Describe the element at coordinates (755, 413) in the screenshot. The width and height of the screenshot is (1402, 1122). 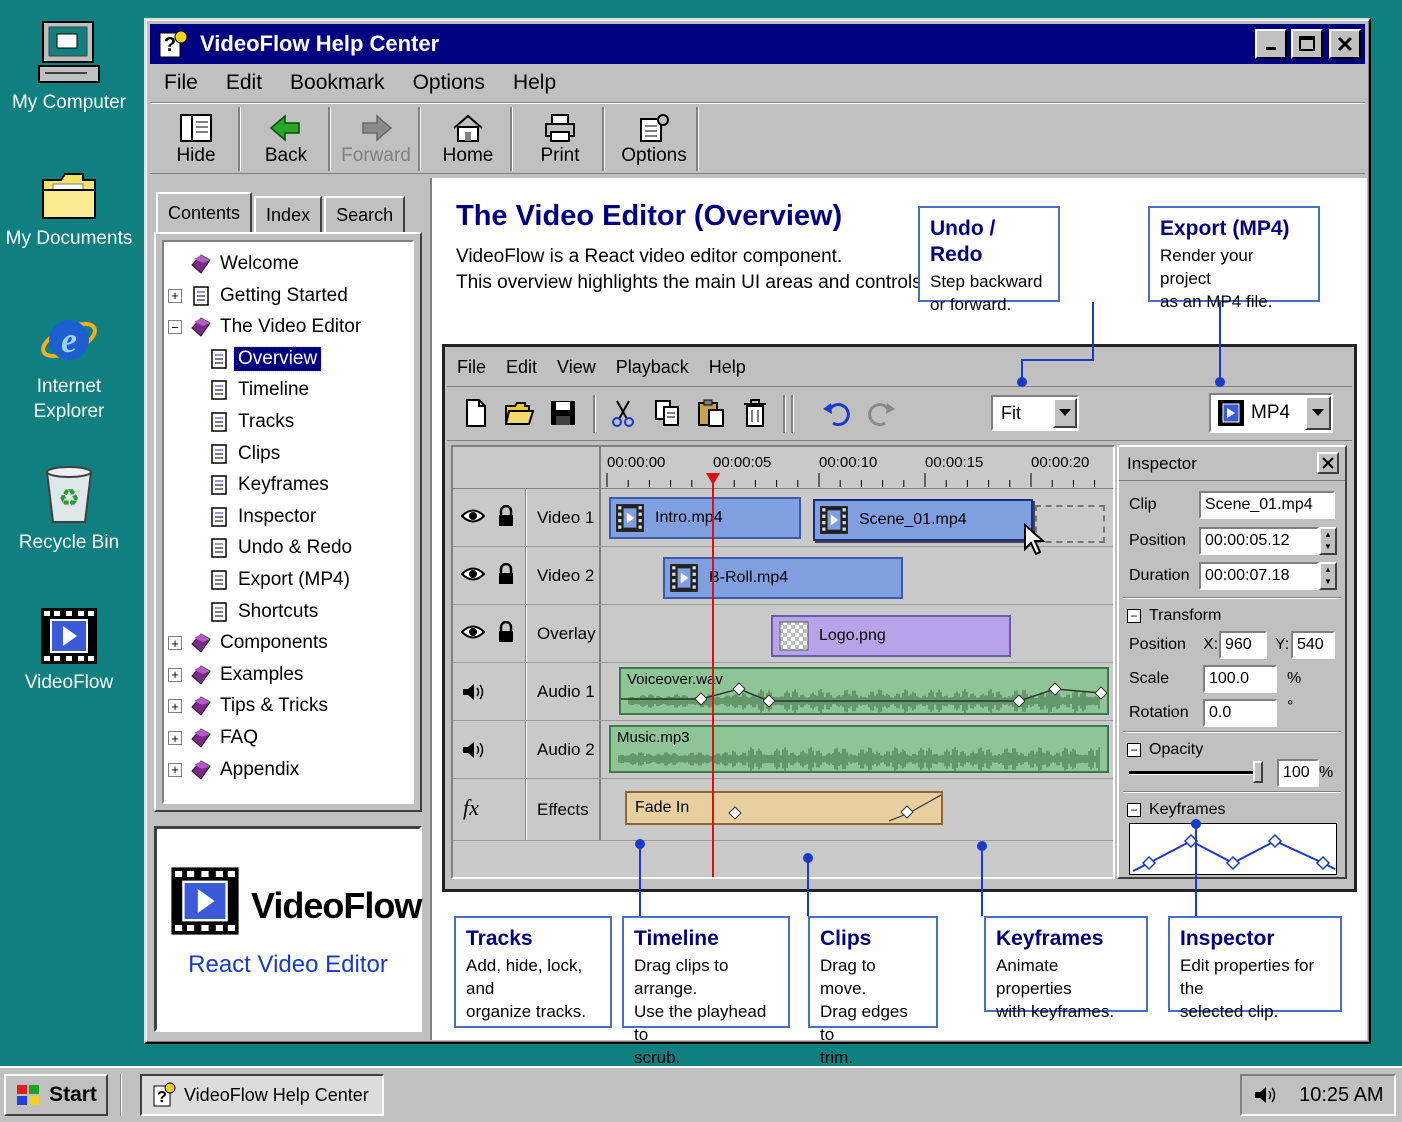
I see `delete-icon` at that location.